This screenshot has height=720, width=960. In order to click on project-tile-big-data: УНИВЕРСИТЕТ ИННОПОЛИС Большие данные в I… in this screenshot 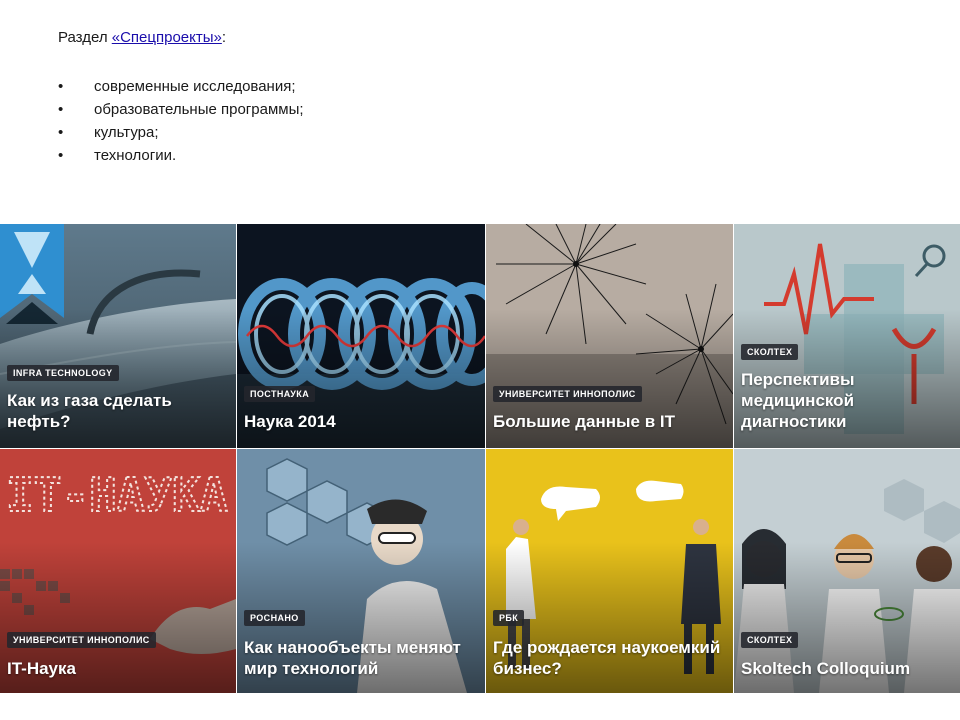, I will do `click(609, 336)`.